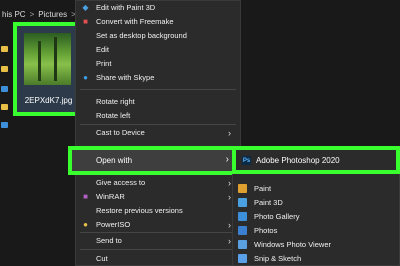  What do you see at coordinates (158, 182) in the screenshot?
I see `menu-item-give-access: Give access to ›` at bounding box center [158, 182].